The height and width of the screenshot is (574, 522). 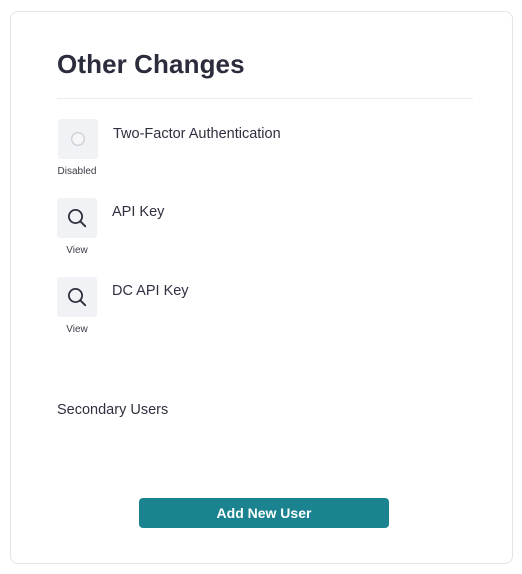 What do you see at coordinates (266, 230) in the screenshot?
I see `change-row-api-key: View API Key` at bounding box center [266, 230].